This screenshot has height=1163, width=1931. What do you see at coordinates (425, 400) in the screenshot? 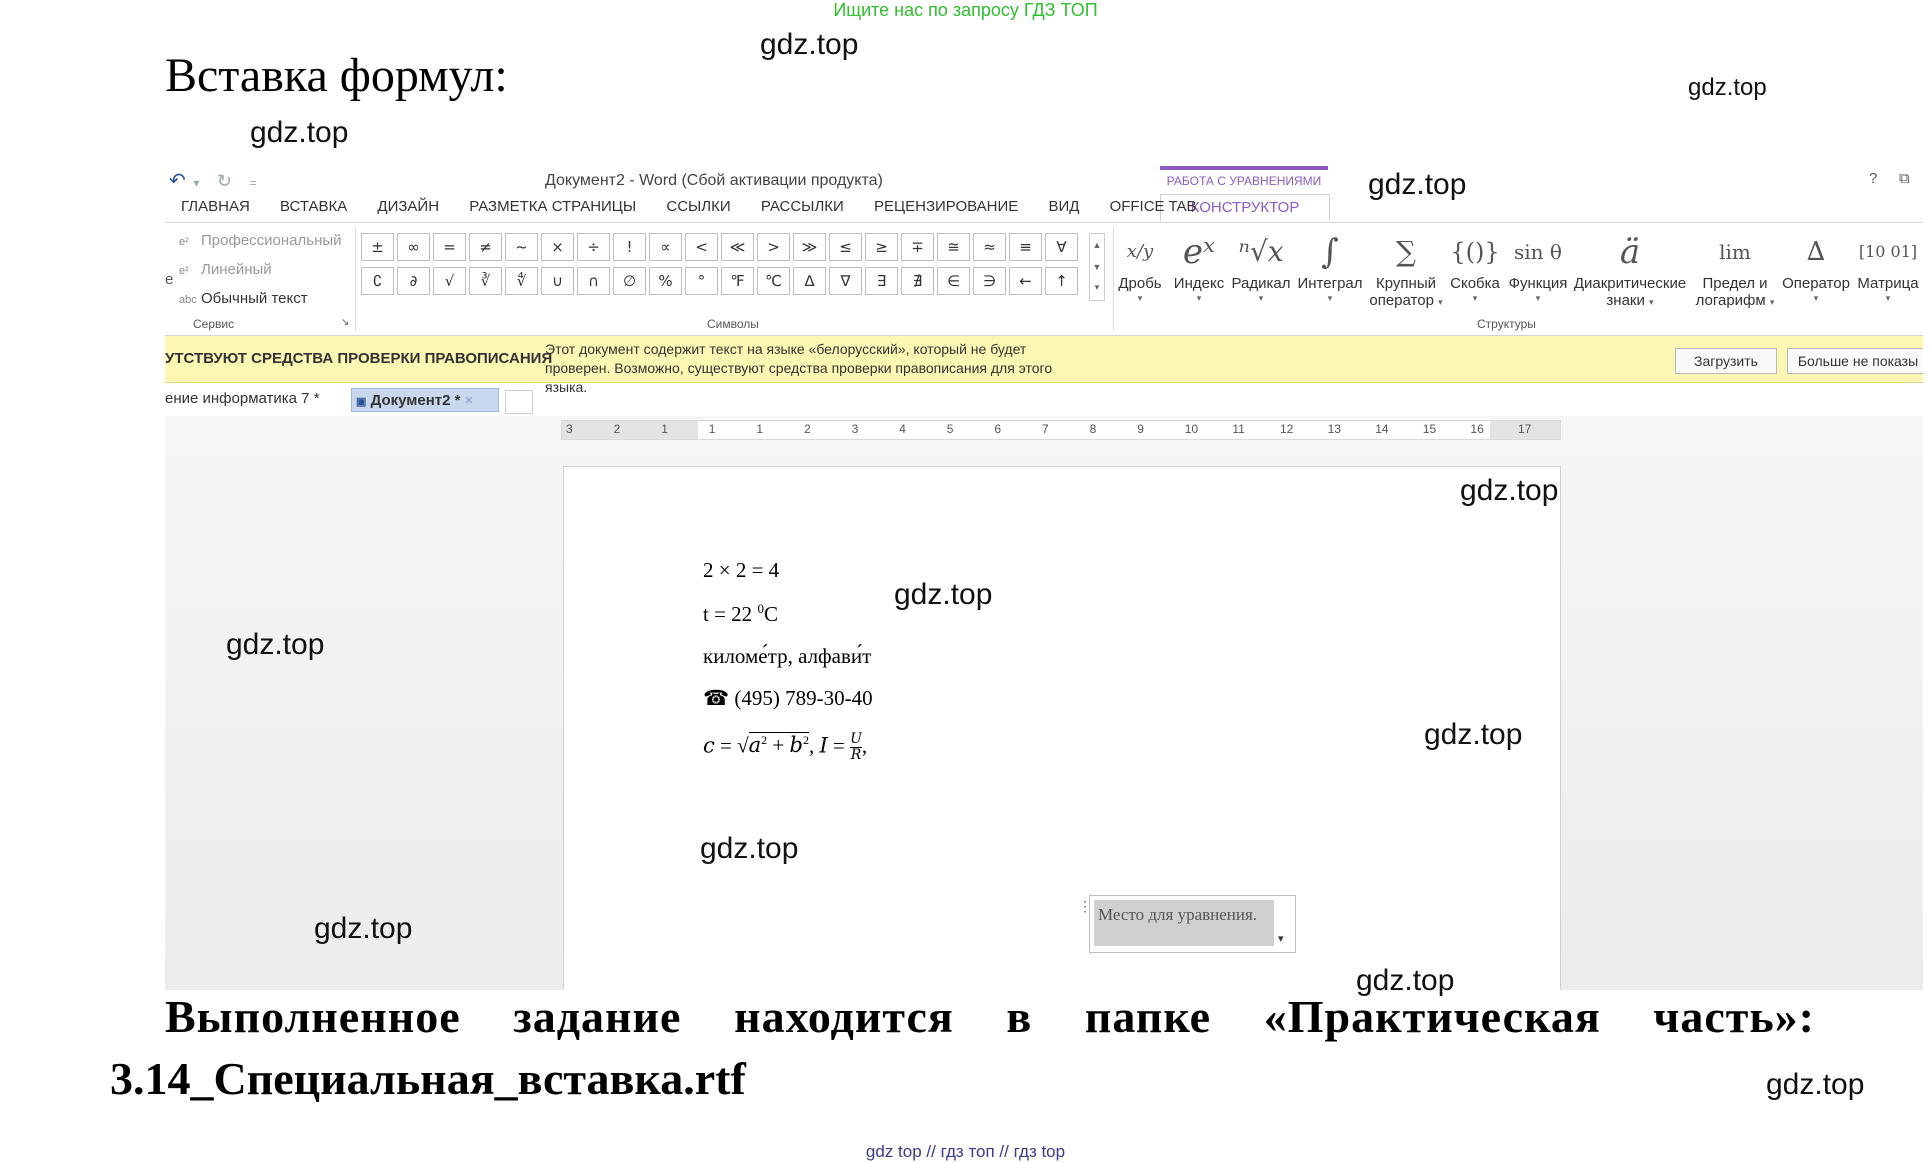
I see `doc-tab-active: ▣ Документ2 * ×` at bounding box center [425, 400].